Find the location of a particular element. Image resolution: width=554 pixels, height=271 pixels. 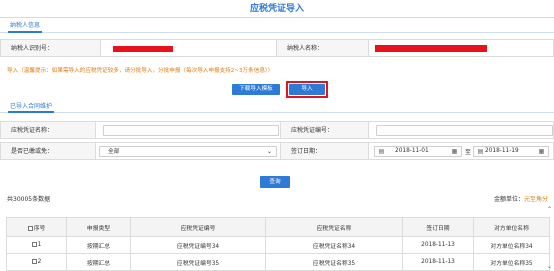

amount-unit: 金额单位：元至角分 is located at coordinates (521, 198).